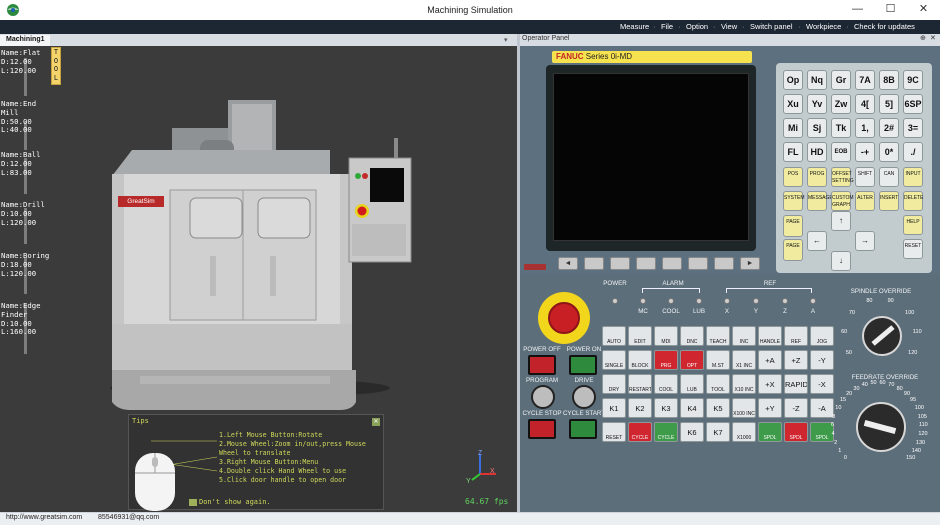 The width and height of the screenshot is (940, 525). Describe the element at coordinates (584, 397) in the screenshot. I see `drive-key` at that location.